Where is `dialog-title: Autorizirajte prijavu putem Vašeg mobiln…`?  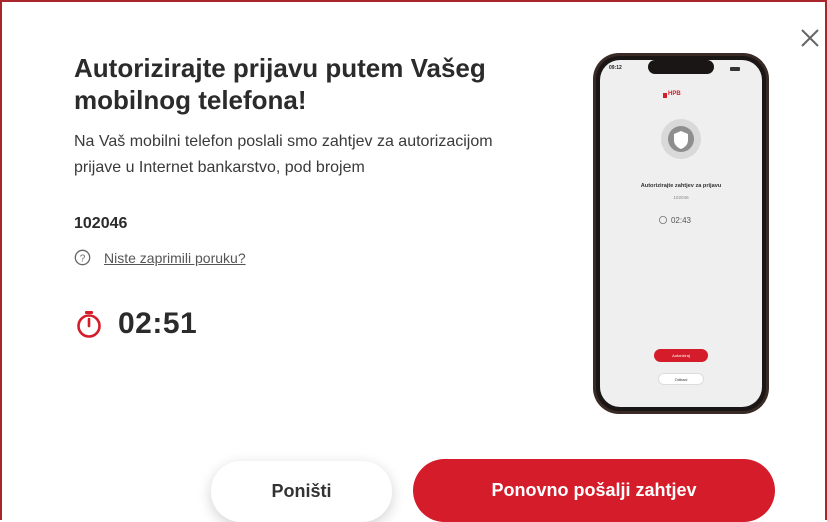
dialog-title: Autorizirajte prijavu putem Vašeg mobiln… is located at coordinates (280, 84).